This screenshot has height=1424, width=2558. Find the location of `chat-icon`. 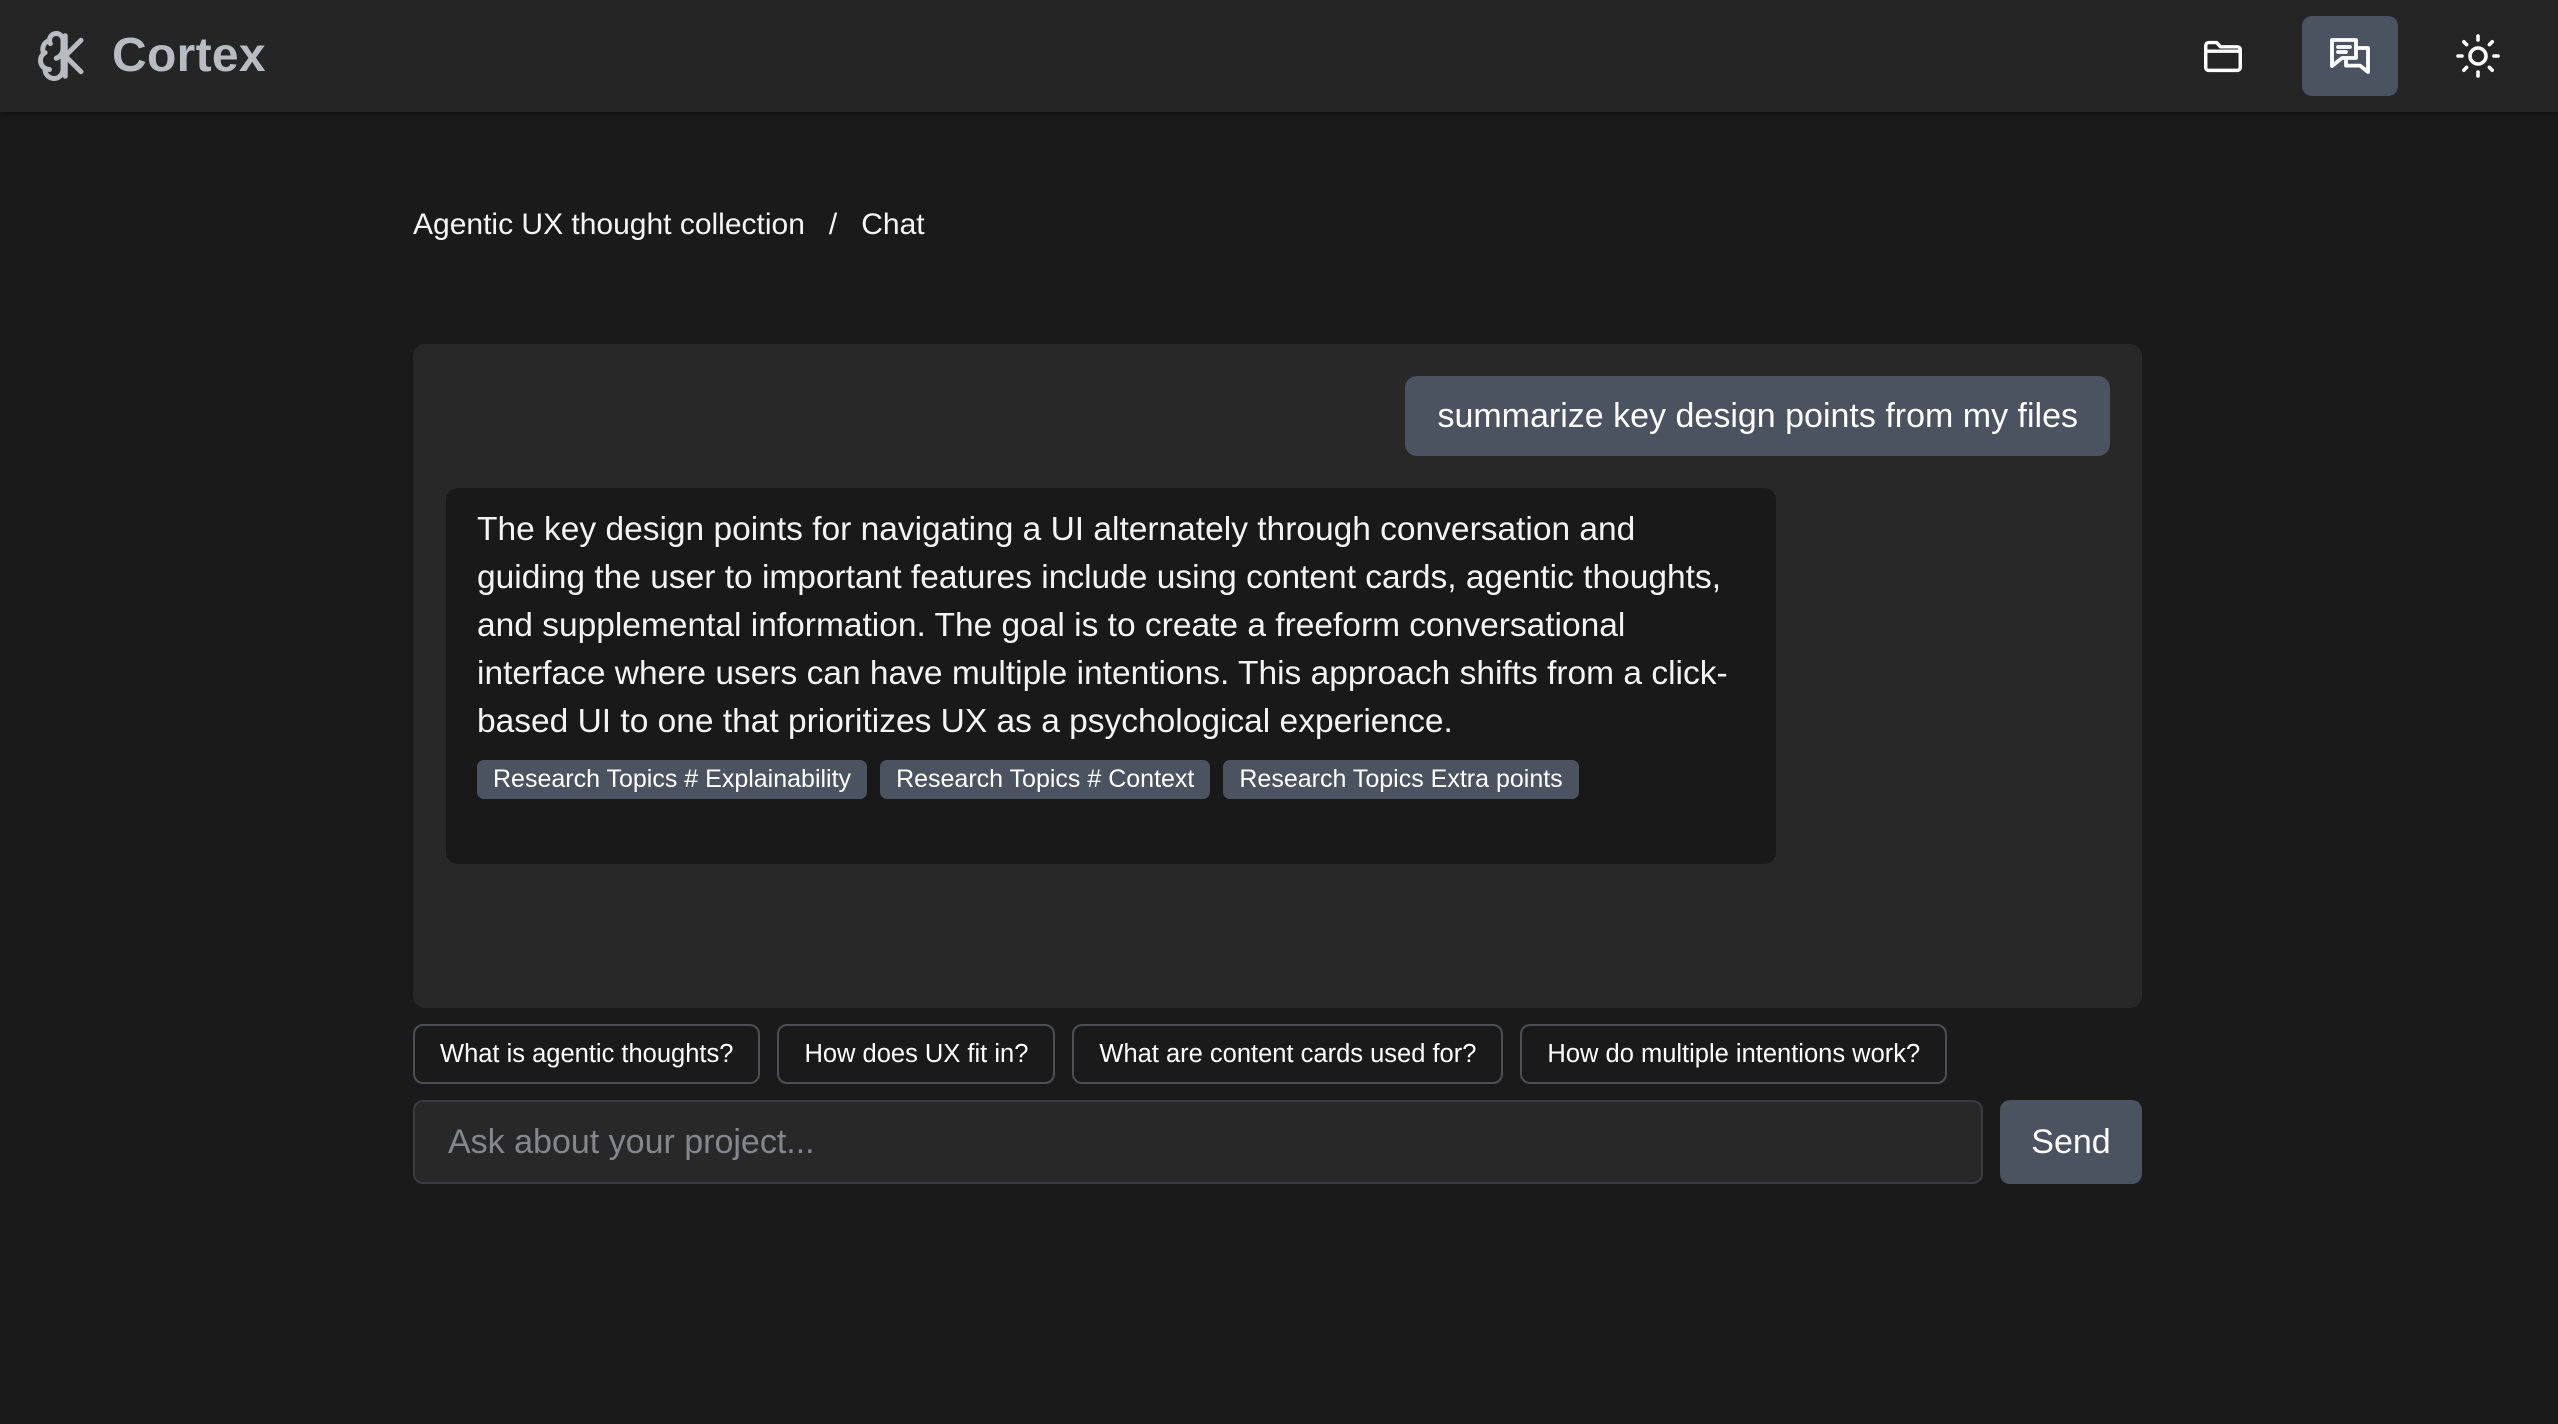

chat-icon is located at coordinates (2350, 56).